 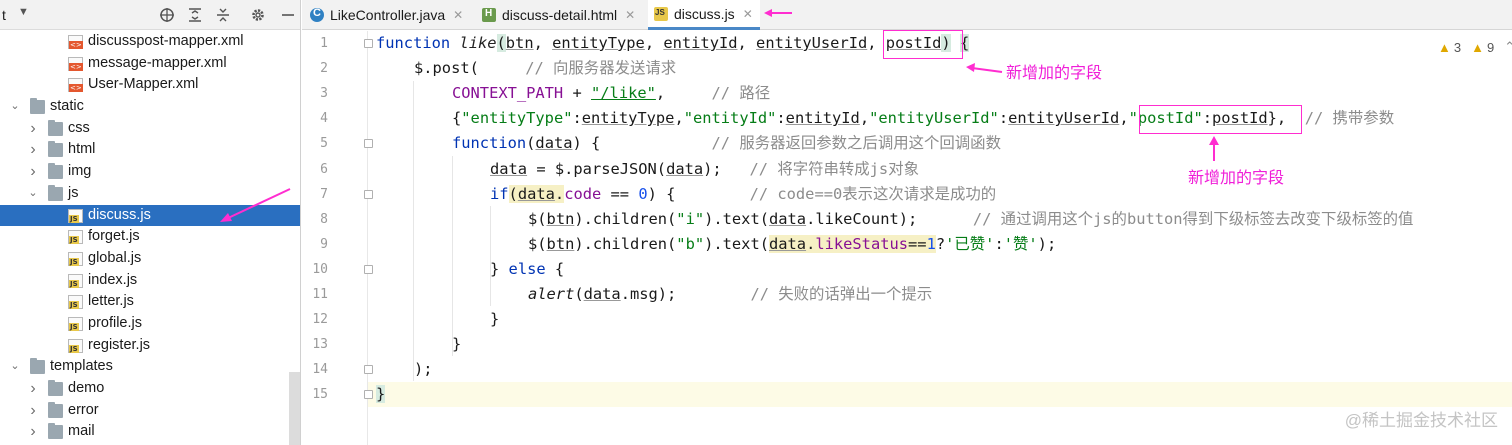 What do you see at coordinates (195, 15) in the screenshot?
I see `expand-all-icon` at bounding box center [195, 15].